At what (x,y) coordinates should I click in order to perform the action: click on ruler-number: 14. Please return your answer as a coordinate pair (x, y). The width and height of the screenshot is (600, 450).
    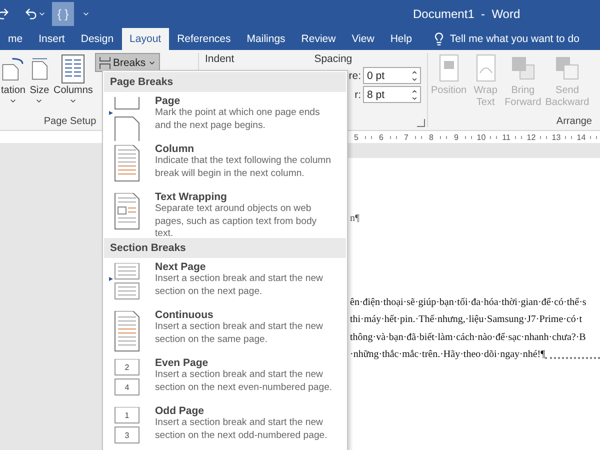
    Looking at the image, I should click on (581, 137).